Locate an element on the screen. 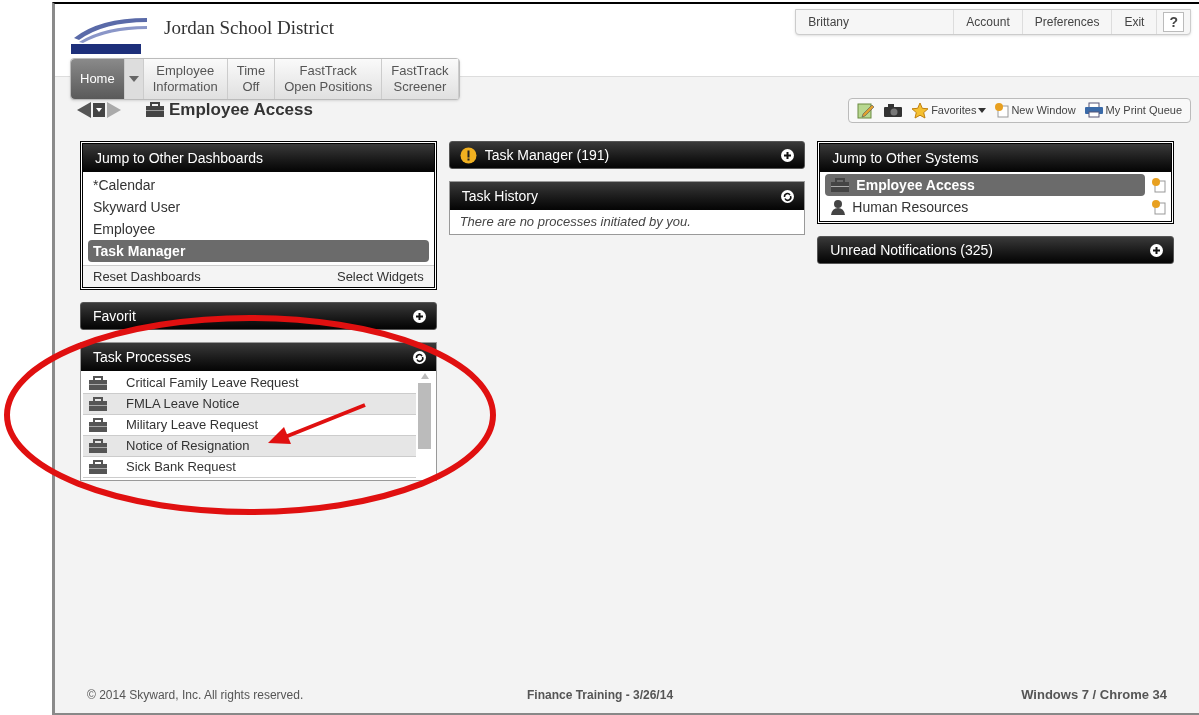 This screenshot has width=1199, height=715. dashboard-item: *Calendar is located at coordinates (258, 185).